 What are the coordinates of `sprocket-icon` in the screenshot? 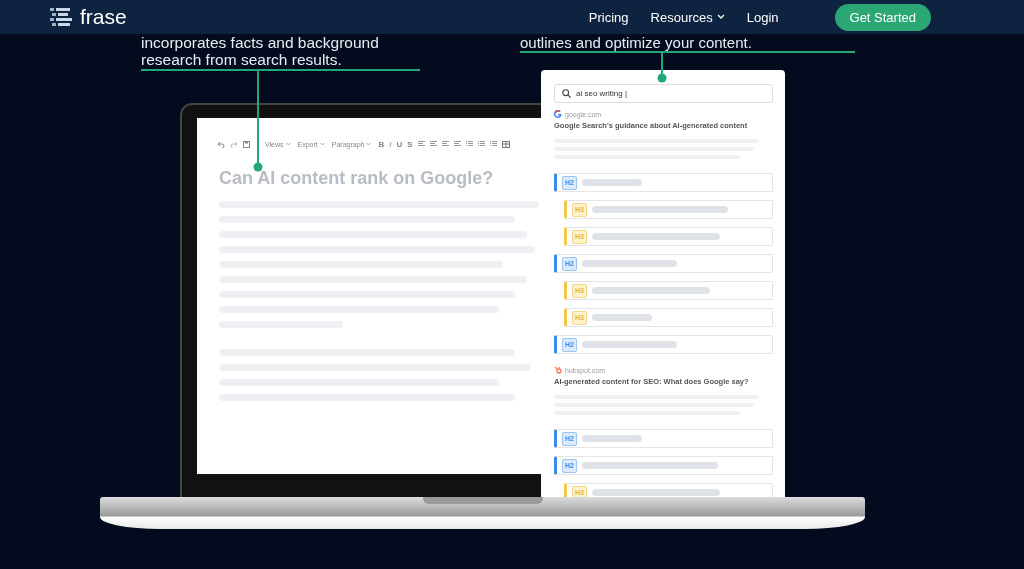 It's located at (558, 370).